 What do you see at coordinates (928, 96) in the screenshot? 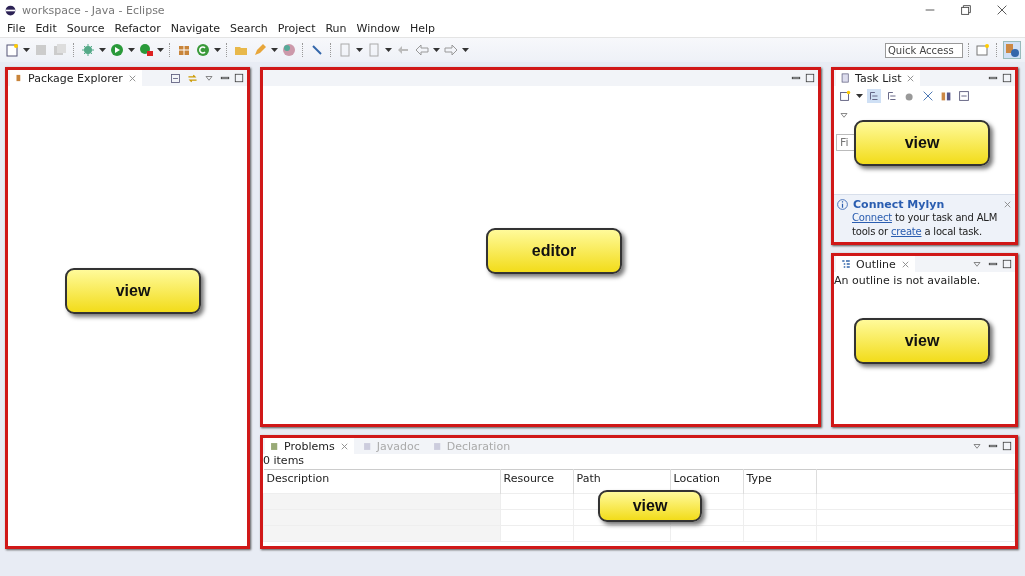
I see `hide-icon` at bounding box center [928, 96].